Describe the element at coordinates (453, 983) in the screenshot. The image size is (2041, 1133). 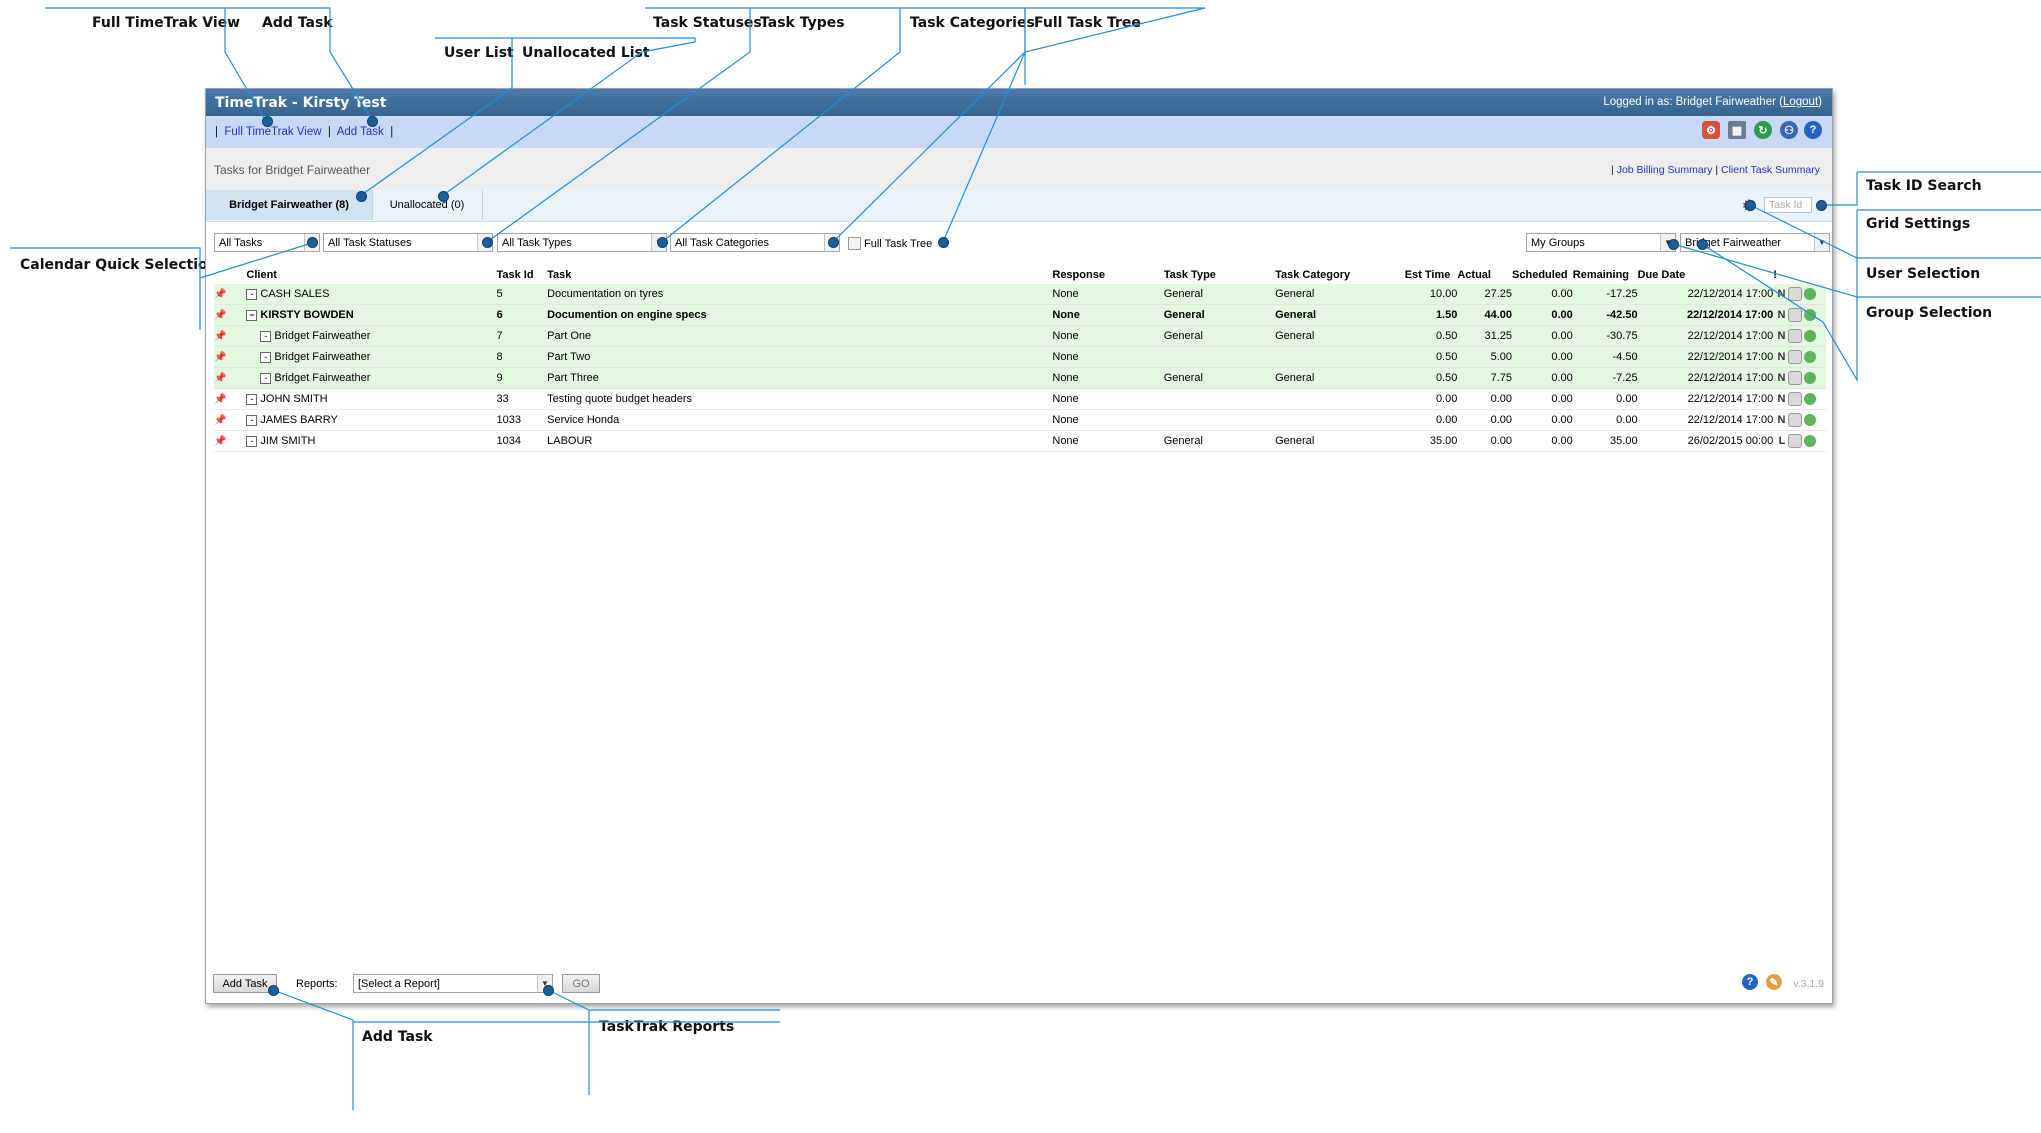
I see `report-select: [Select a Report] ▼` at that location.